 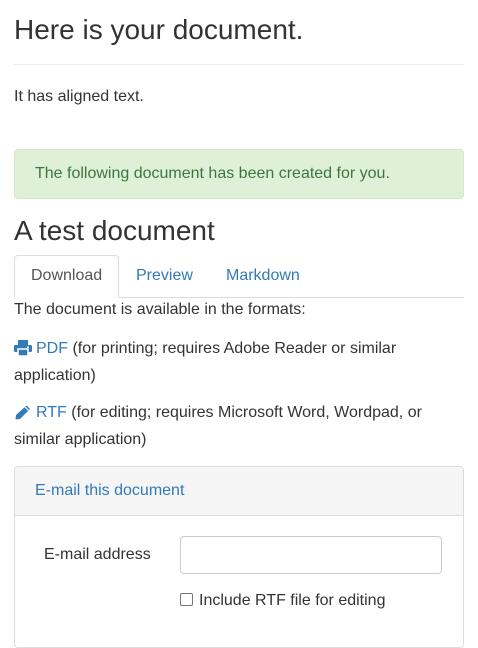 What do you see at coordinates (66, 276) in the screenshot?
I see `tab-download: Download` at bounding box center [66, 276].